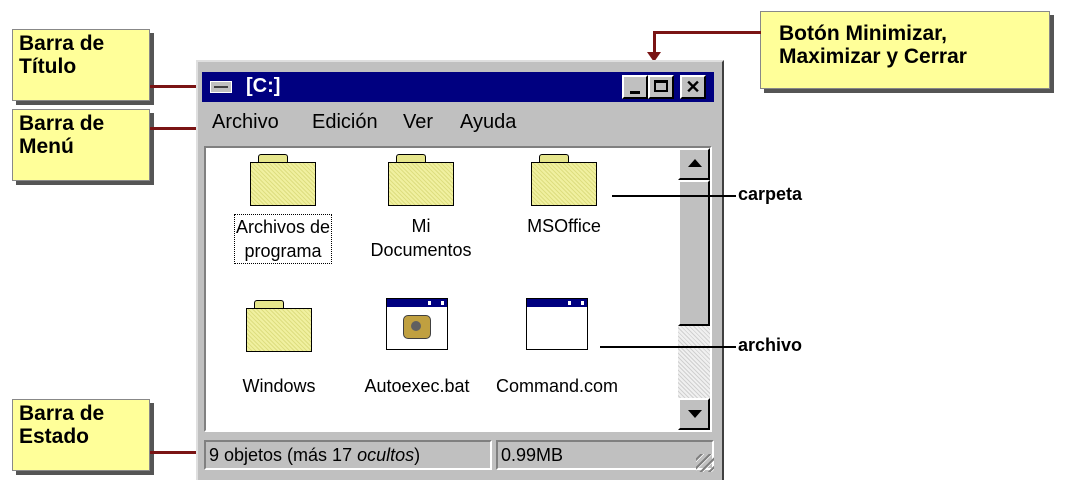  Describe the element at coordinates (54, 436) in the screenshot. I see `callout-line: Estado` at that location.